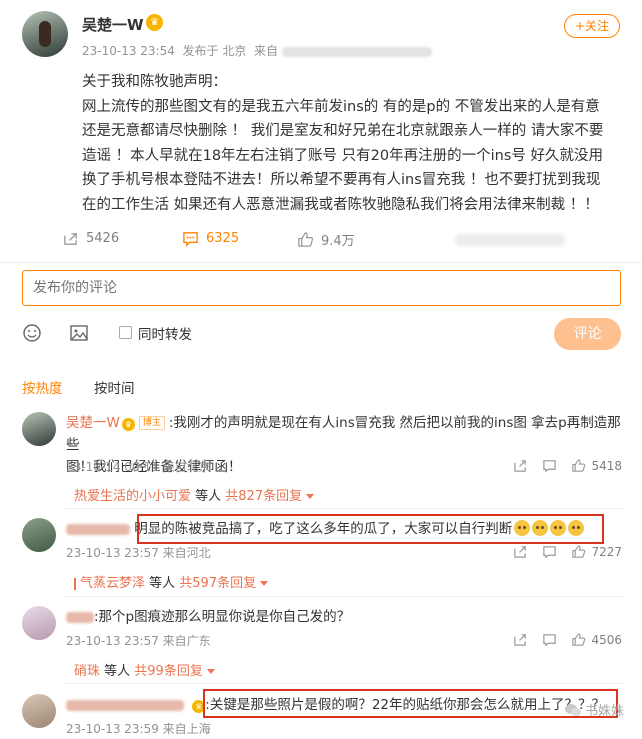  I want to click on forward-checkbox, so click(125, 332).